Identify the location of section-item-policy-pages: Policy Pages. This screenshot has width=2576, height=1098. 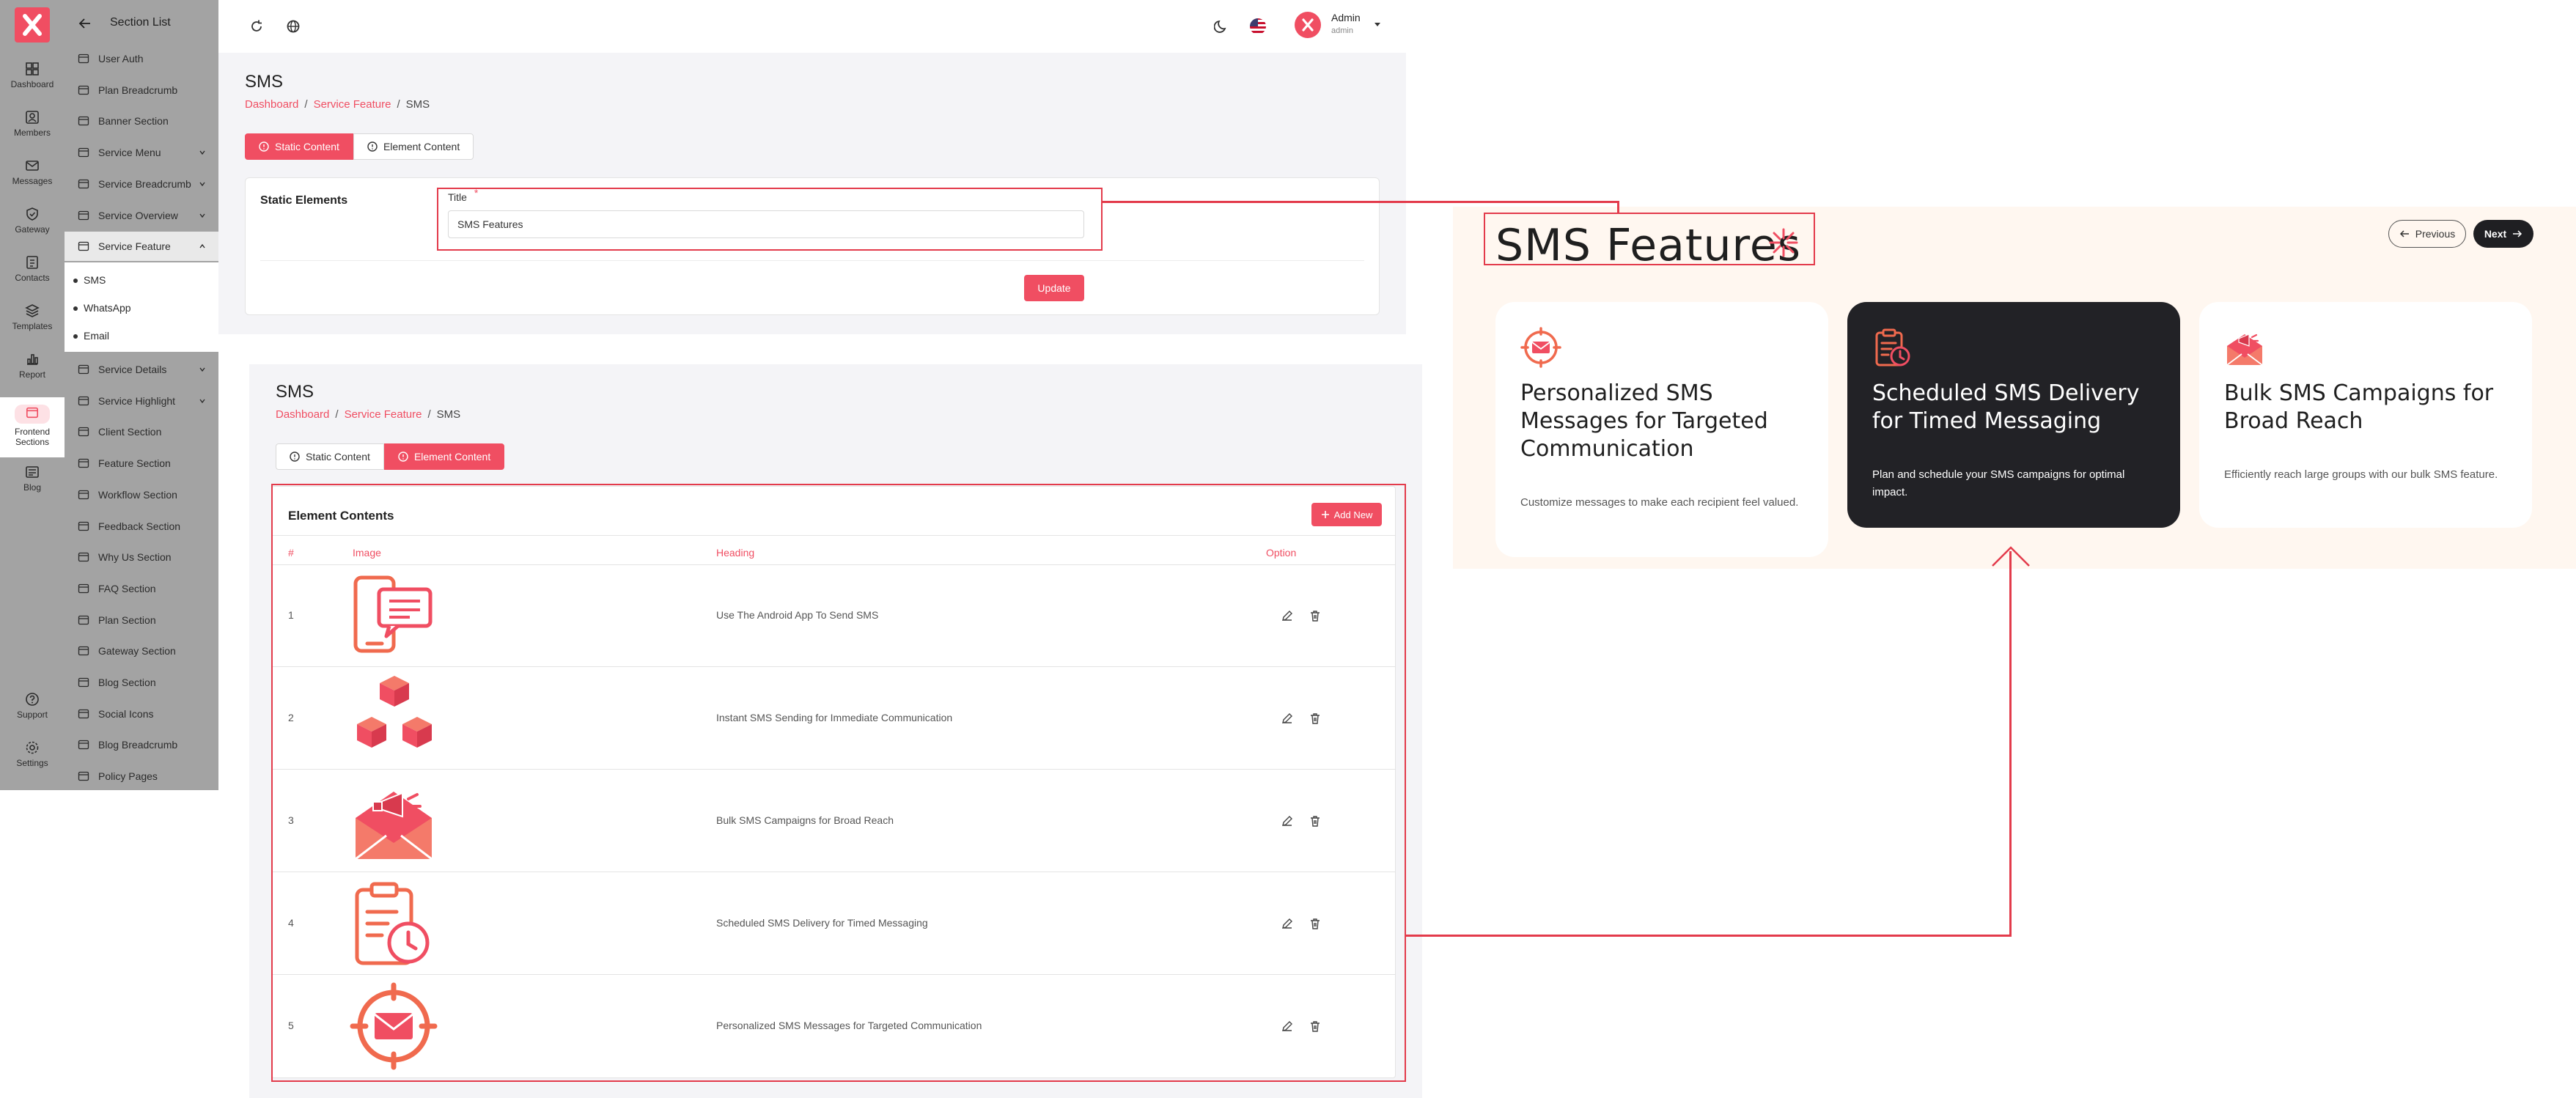
(141, 776).